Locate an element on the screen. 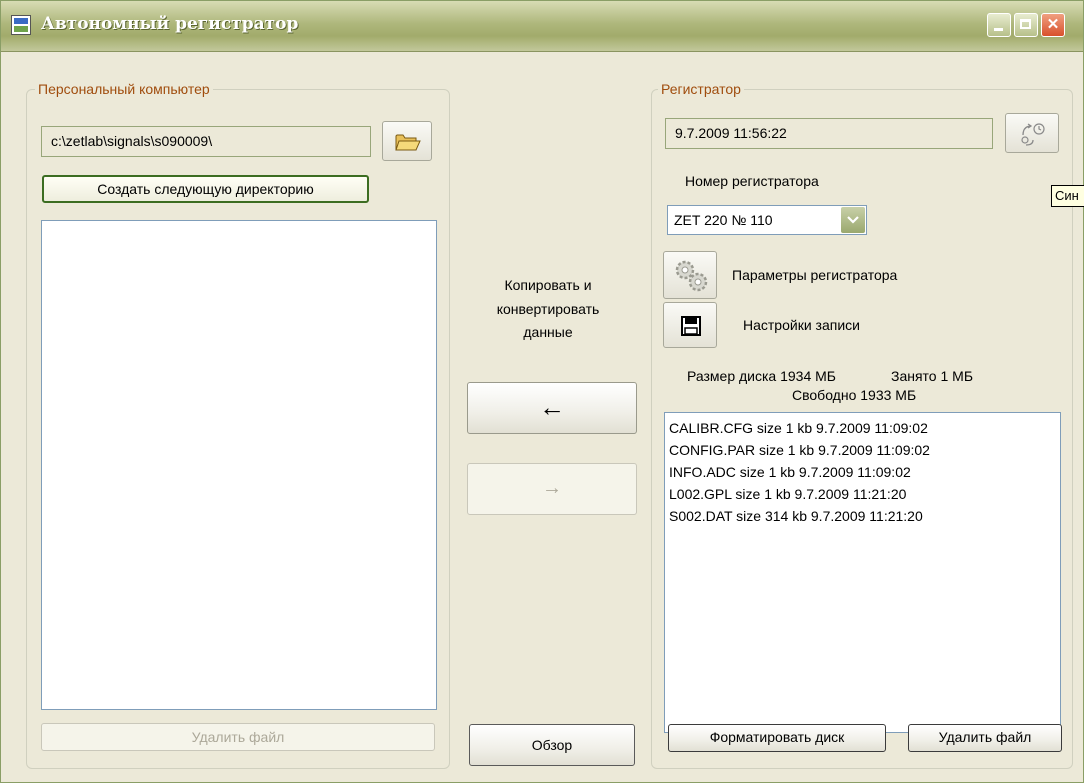  sync-time-button is located at coordinates (1032, 133).